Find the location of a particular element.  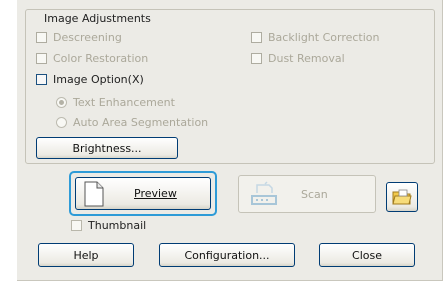

color-restoration-label: Color Restoration is located at coordinates (101, 58).